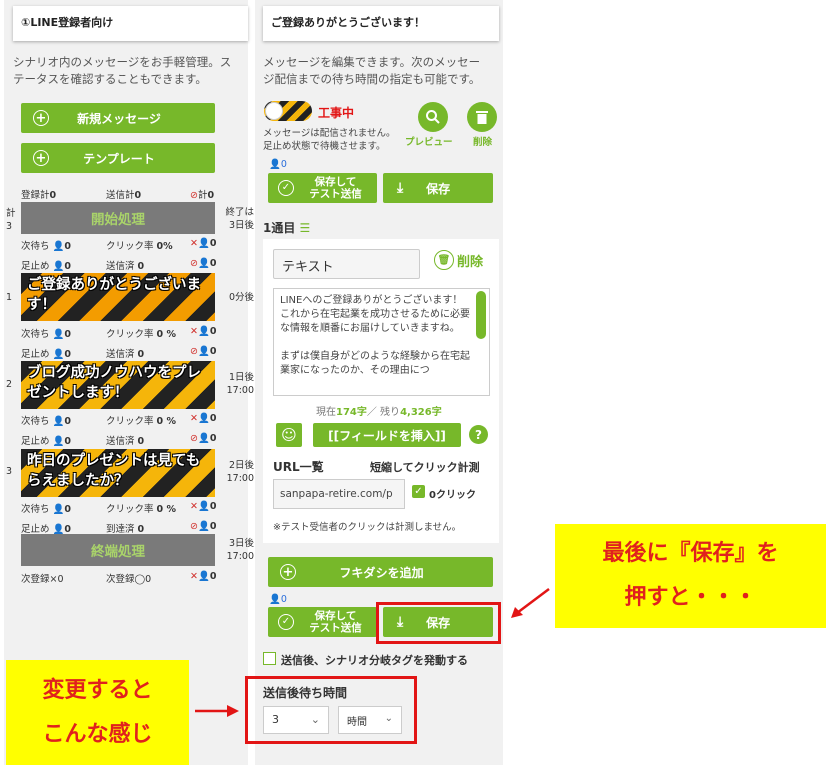 The height and width of the screenshot is (765, 826). What do you see at coordinates (381, 23) in the screenshot?
I see `right-card-title: ご登録ありがとうございます！` at bounding box center [381, 23].